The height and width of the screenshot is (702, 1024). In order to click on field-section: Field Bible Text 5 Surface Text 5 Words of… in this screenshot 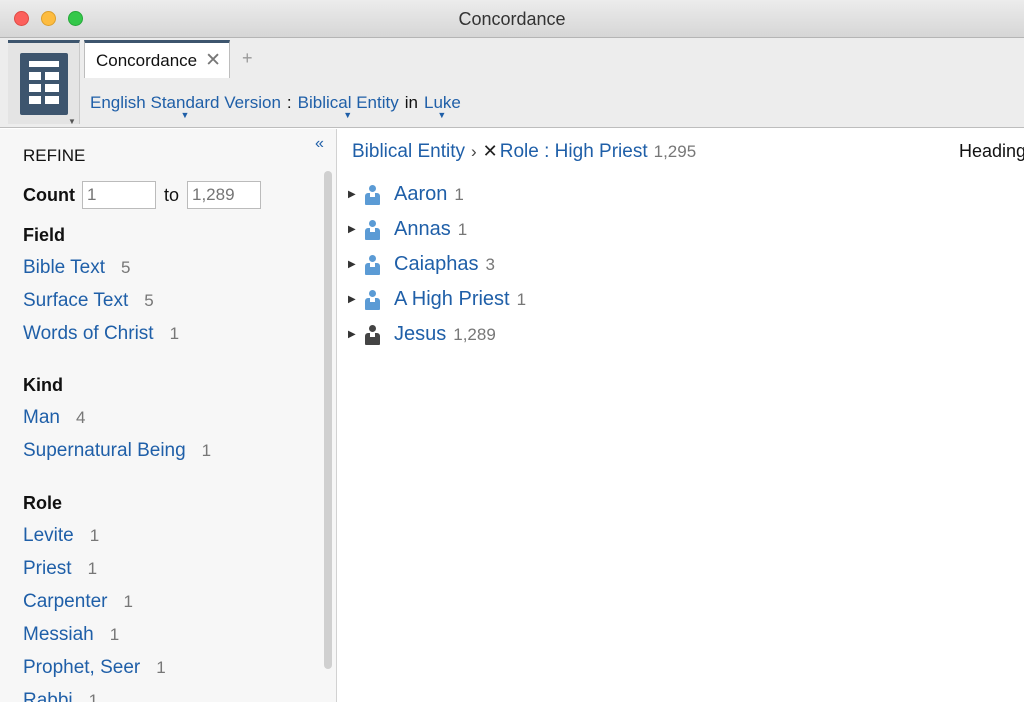, I will do `click(101, 289)`.